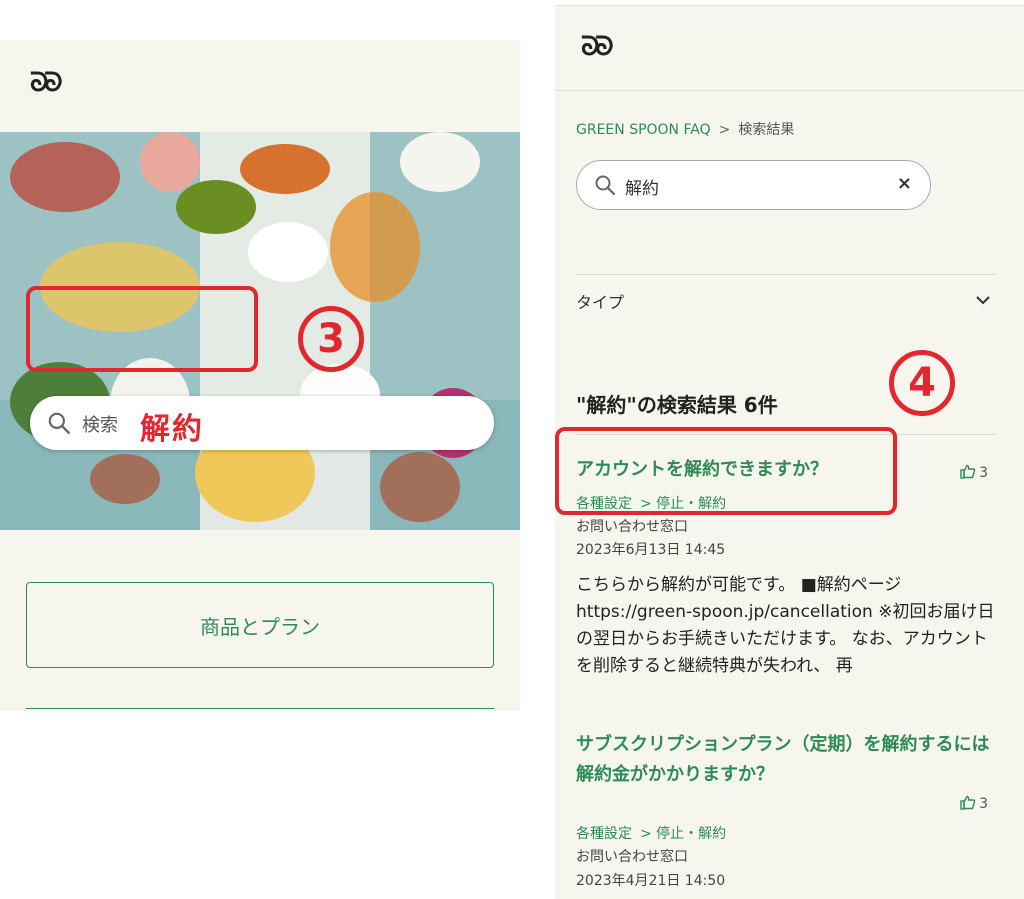 This screenshot has height=899, width=1024. Describe the element at coordinates (100, 425) in the screenshot. I see `search-placeholder: 検索` at that location.